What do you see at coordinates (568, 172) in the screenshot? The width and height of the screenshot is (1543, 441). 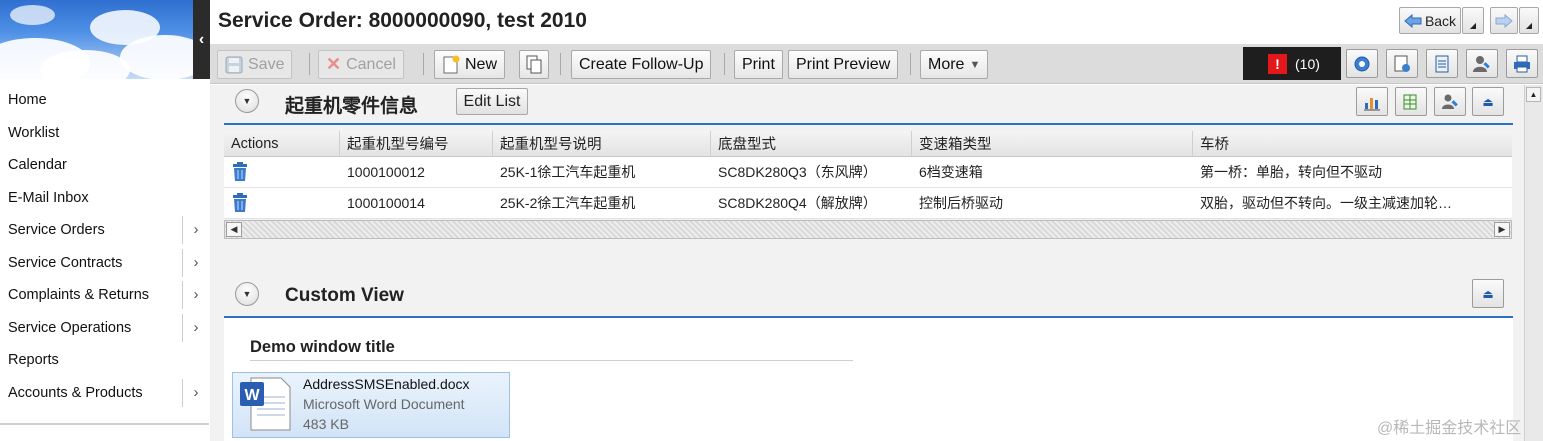 I see `table-cell: 25K-1徐工汽车起重机` at bounding box center [568, 172].